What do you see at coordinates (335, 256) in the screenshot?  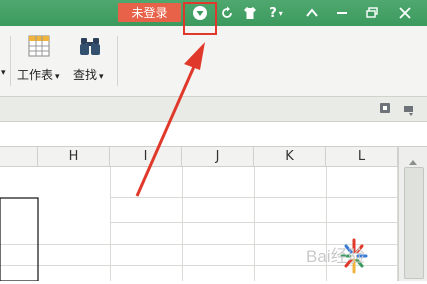 I see `watermark-text: Bai经验` at bounding box center [335, 256].